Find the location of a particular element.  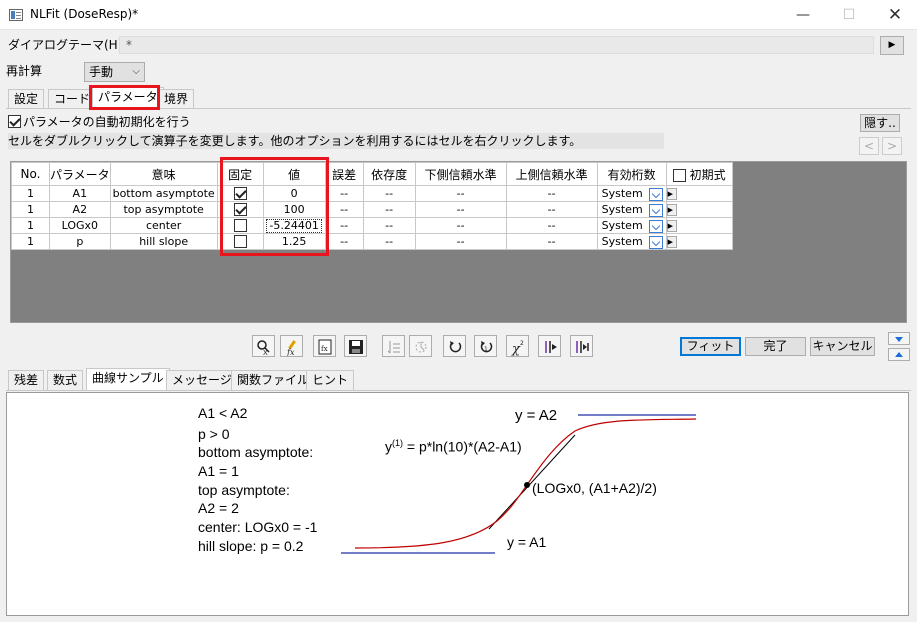

hide-button: 隠す.. is located at coordinates (880, 123).